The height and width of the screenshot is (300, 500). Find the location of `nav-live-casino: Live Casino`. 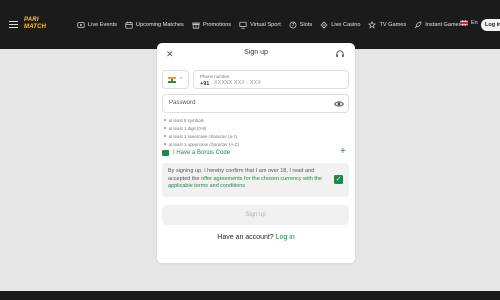

nav-live-casino: Live Casino is located at coordinates (340, 24).